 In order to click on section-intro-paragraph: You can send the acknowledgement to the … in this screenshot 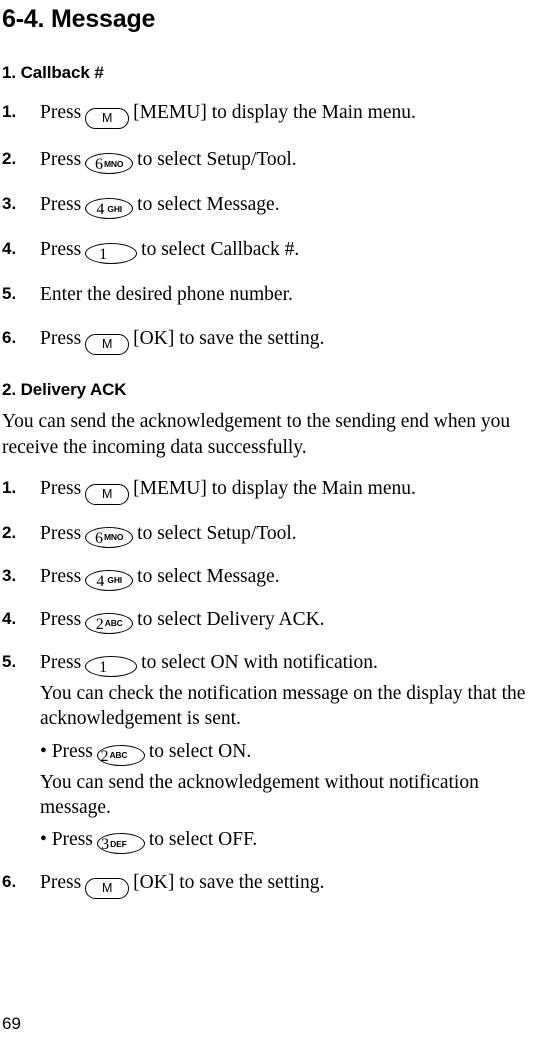, I will do `click(256, 434)`.